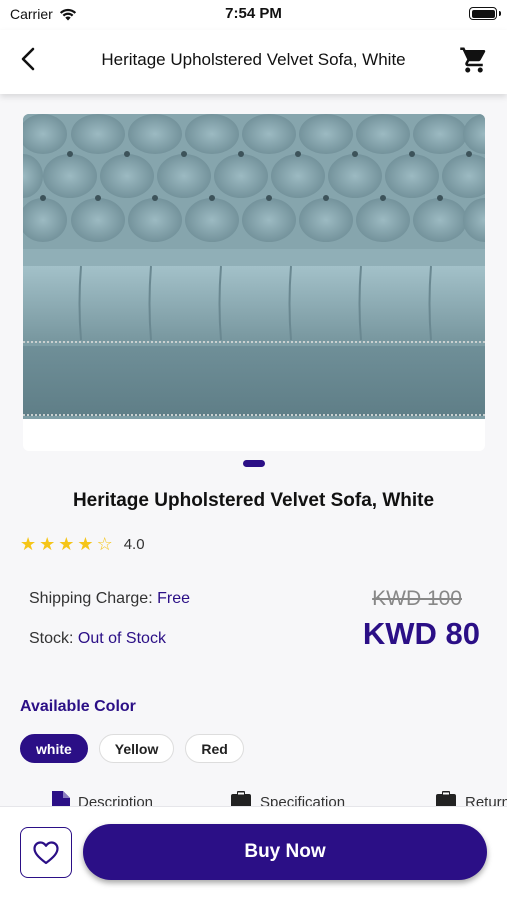 This screenshot has height=900, width=507. I want to click on detail-tabs: Description Specification Return, so click(253, 798).